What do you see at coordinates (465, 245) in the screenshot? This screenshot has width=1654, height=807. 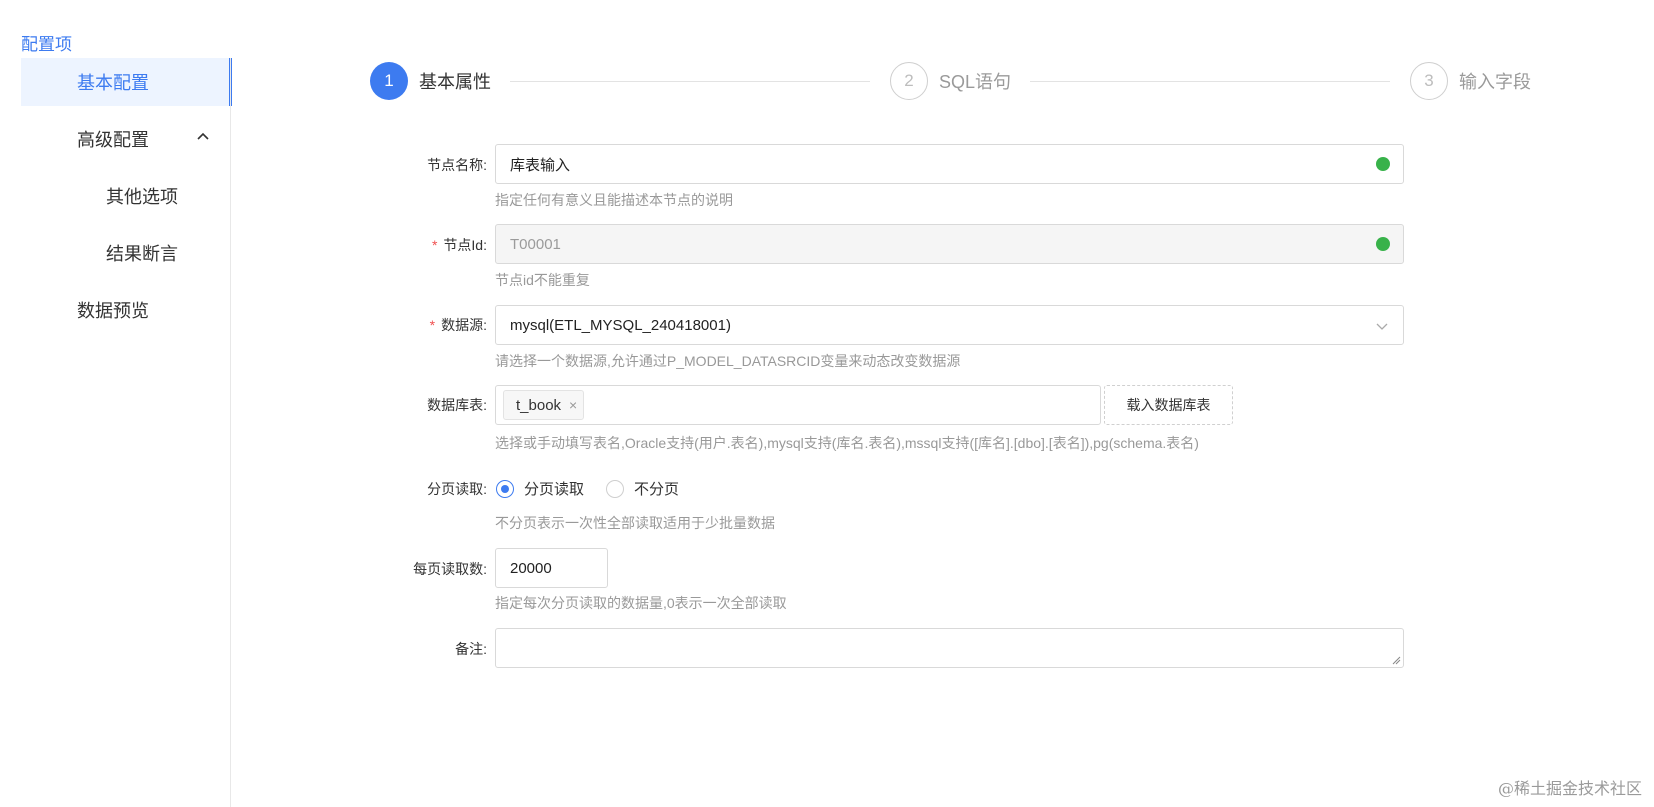 I see `node-id-label-text: 节点Id:` at bounding box center [465, 245].